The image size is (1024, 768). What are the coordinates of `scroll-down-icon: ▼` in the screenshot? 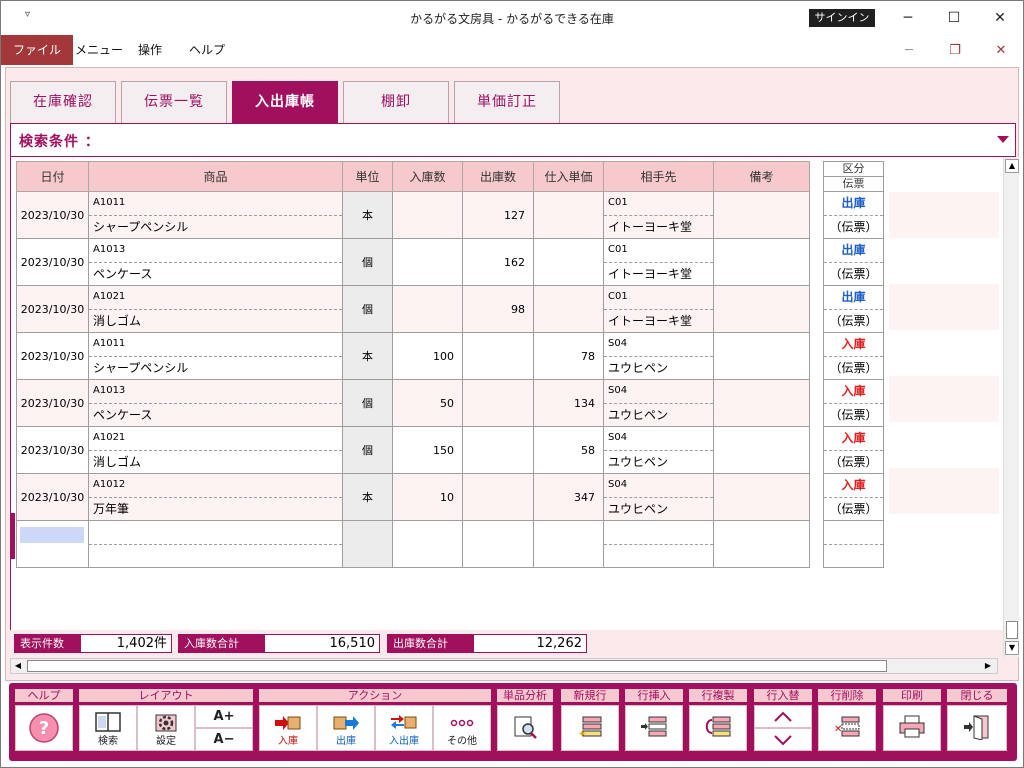 It's located at (1012, 648).